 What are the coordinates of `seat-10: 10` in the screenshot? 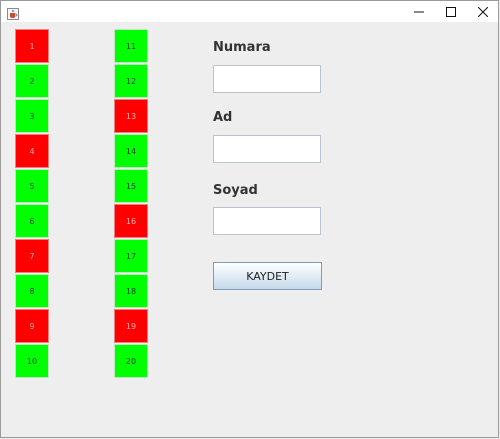 It's located at (32, 361).